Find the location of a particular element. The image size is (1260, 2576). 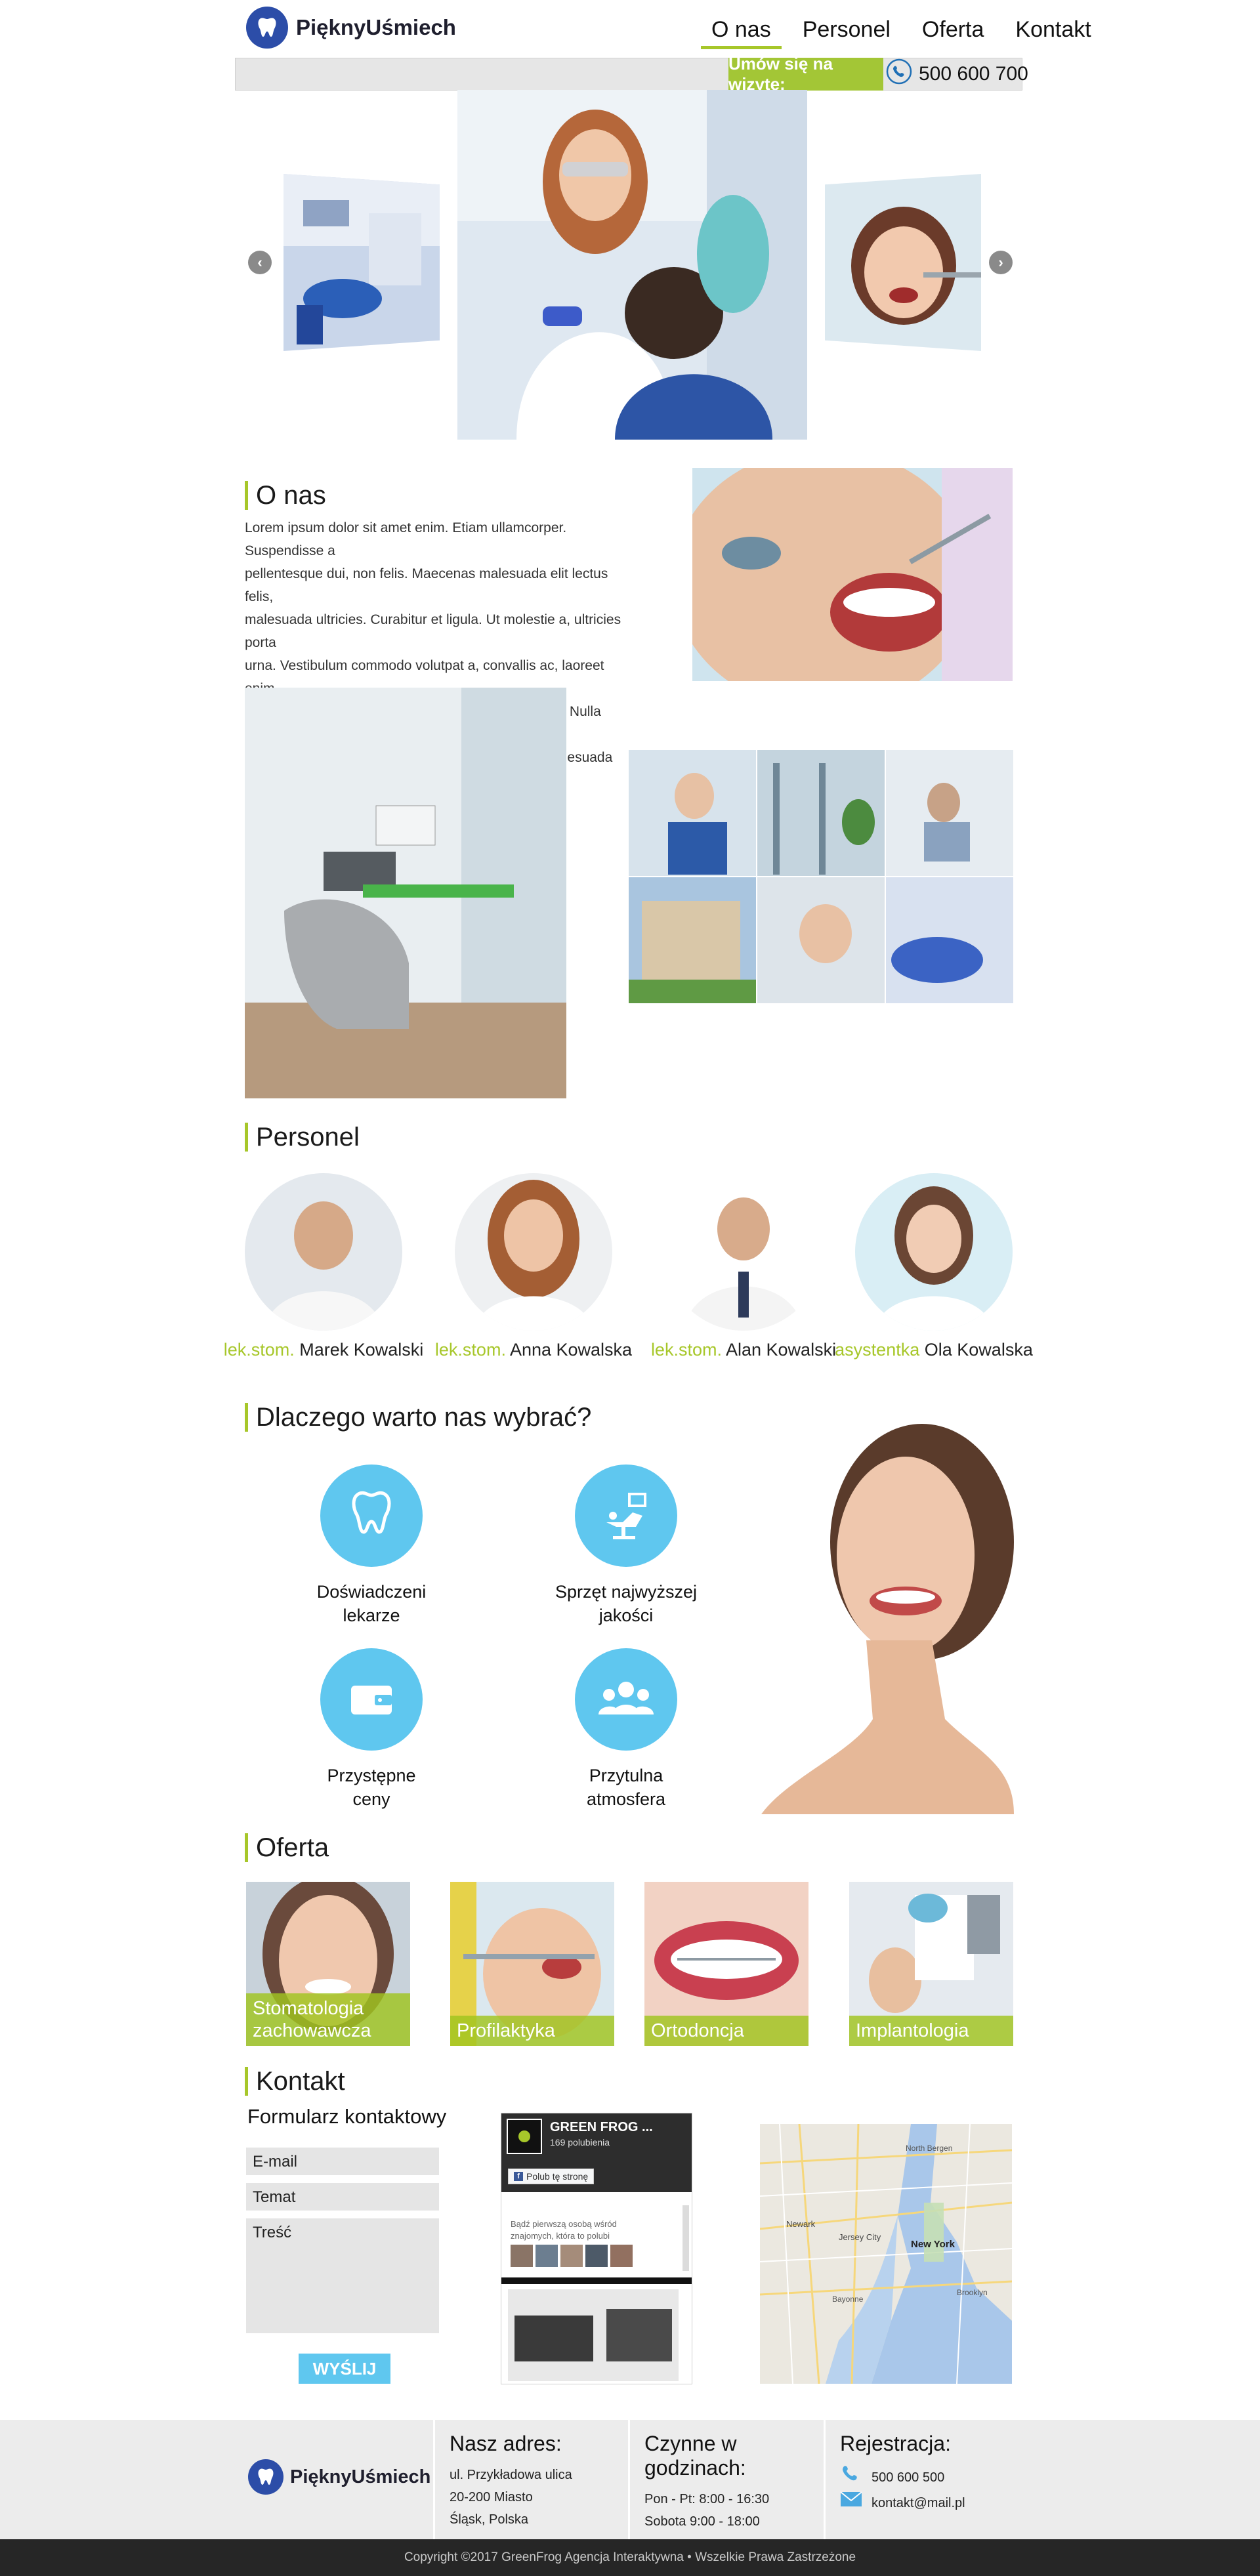

staff-name: Marek Kowalski is located at coordinates (361, 1350).